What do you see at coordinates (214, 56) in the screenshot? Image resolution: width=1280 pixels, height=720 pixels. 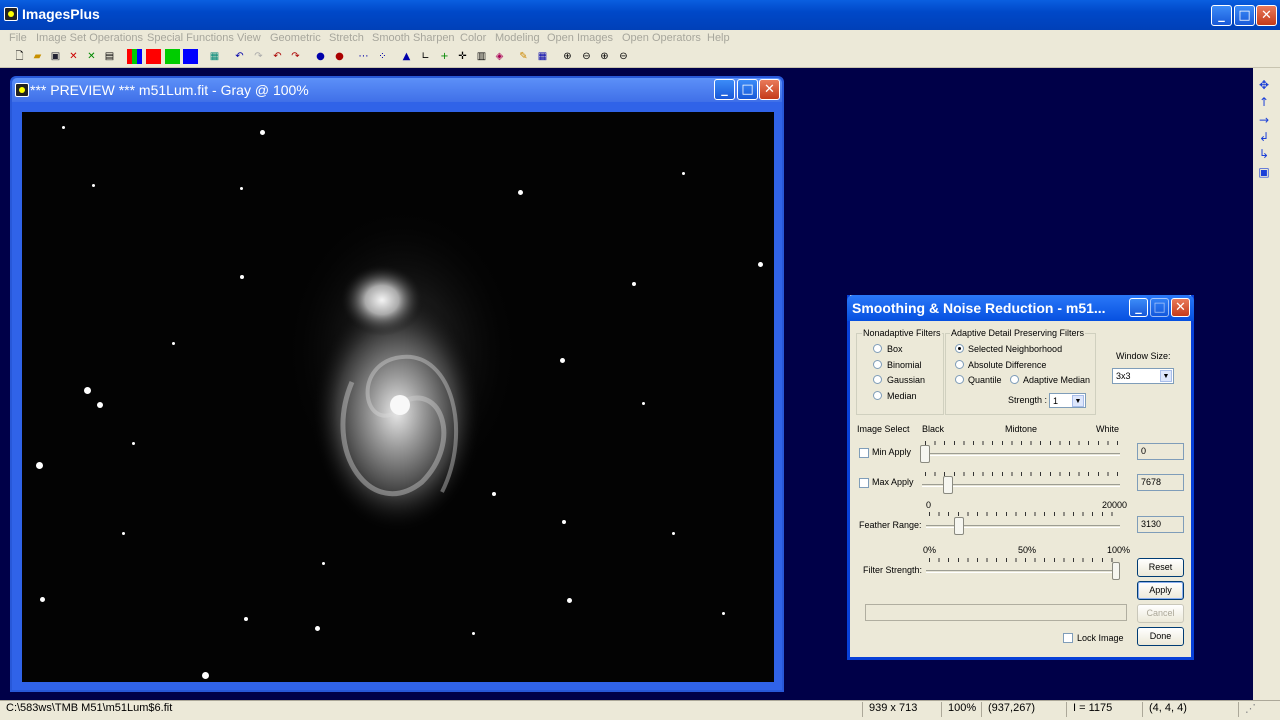 I see `grid-icon: ▦` at bounding box center [214, 56].